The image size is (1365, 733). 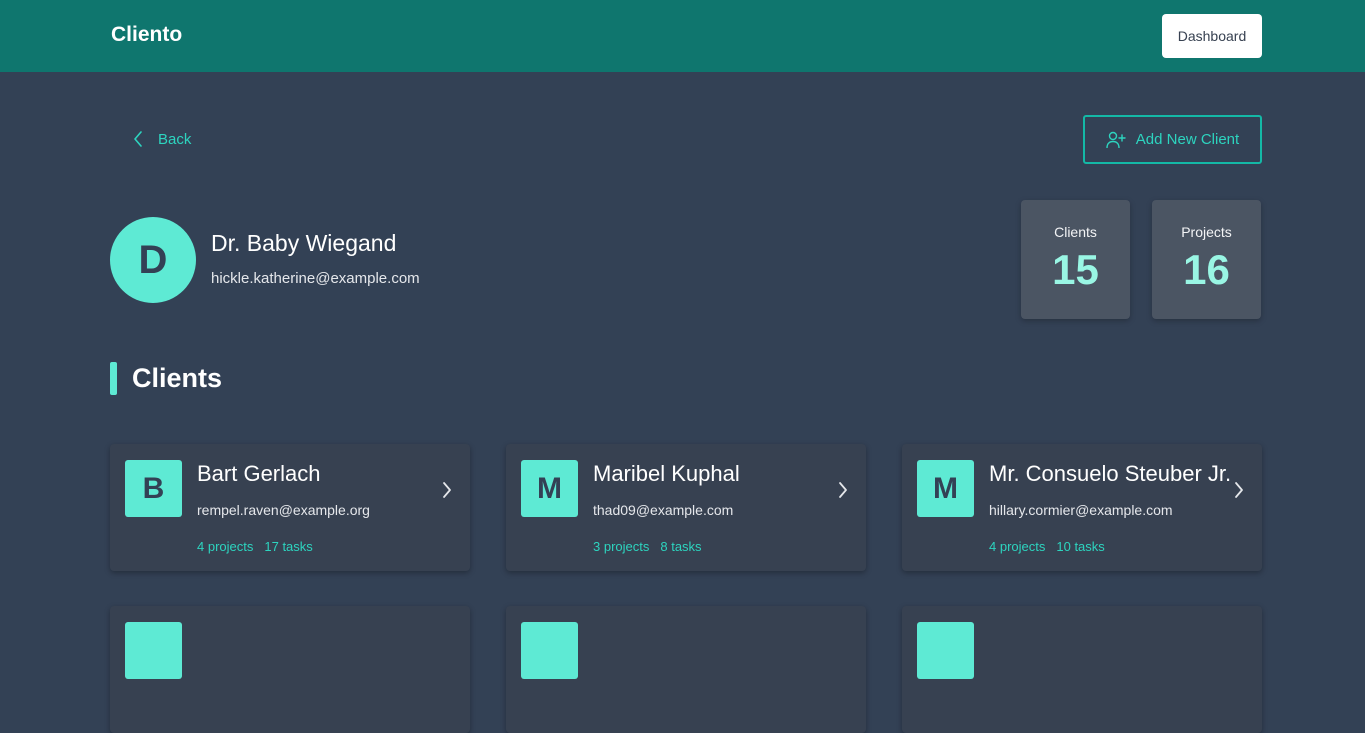 What do you see at coordinates (666, 473) in the screenshot?
I see `client-name: Maribel Kuphal` at bounding box center [666, 473].